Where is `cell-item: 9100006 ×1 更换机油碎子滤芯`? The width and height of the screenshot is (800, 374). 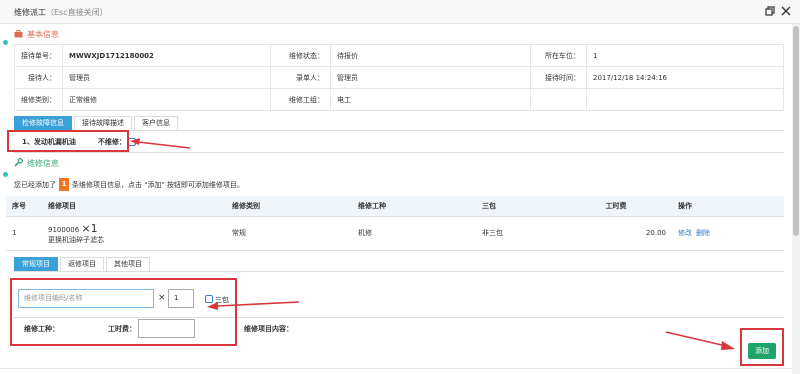
cell-item: 9100006 ×1 更换机油碎子滤芯 is located at coordinates (134, 233).